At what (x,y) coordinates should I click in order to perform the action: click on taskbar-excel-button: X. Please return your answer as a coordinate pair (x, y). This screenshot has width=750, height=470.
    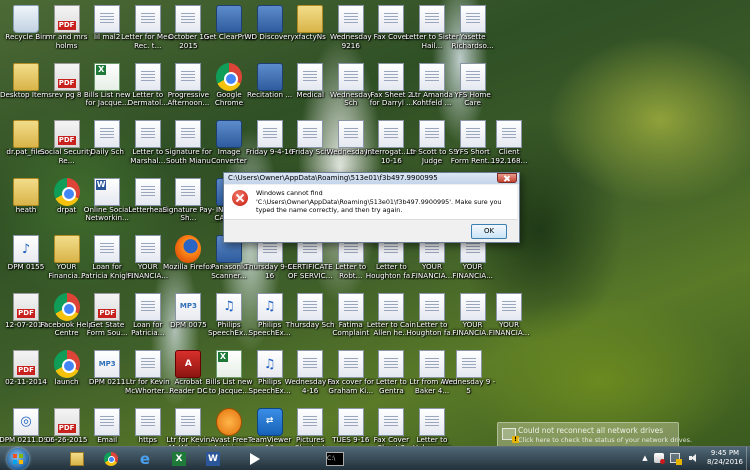
    Looking at the image, I should click on (179, 458).